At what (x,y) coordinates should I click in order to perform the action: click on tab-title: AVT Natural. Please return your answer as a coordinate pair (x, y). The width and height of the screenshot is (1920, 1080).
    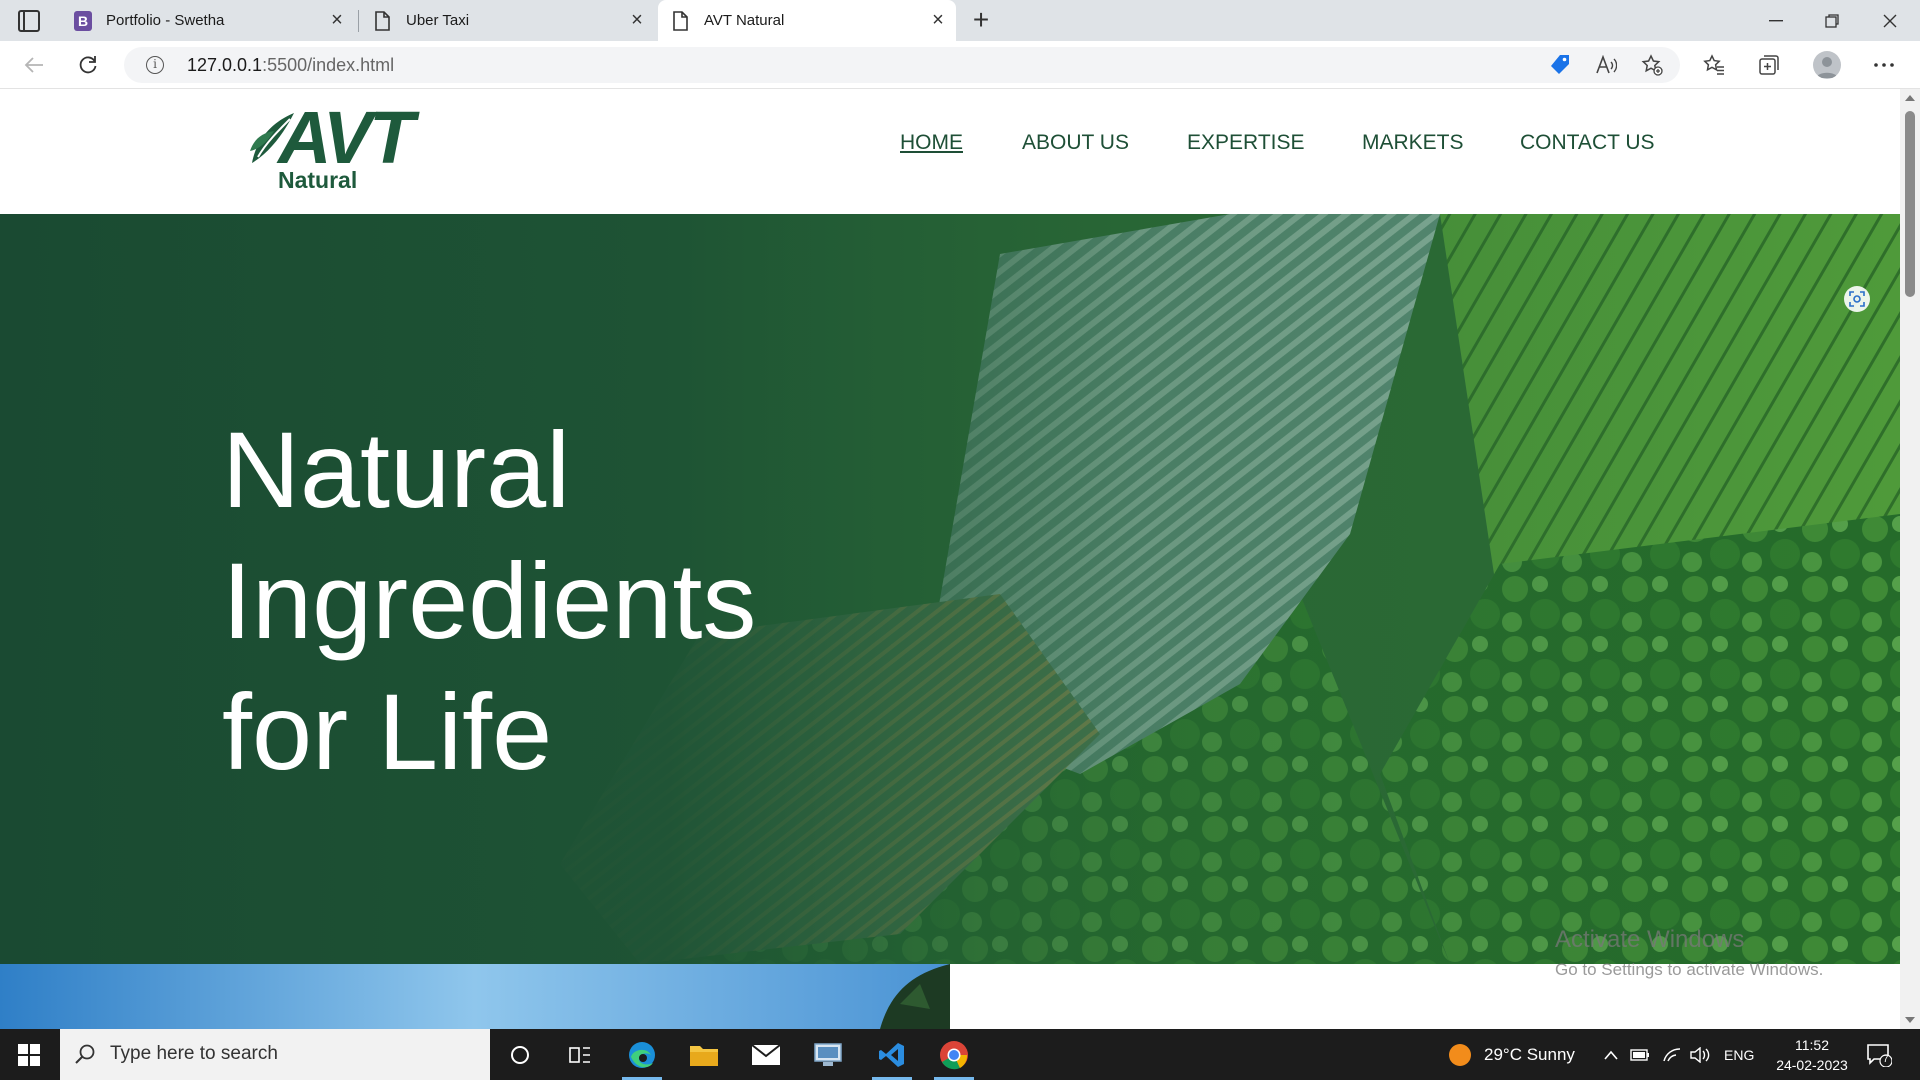
    Looking at the image, I should click on (744, 20).